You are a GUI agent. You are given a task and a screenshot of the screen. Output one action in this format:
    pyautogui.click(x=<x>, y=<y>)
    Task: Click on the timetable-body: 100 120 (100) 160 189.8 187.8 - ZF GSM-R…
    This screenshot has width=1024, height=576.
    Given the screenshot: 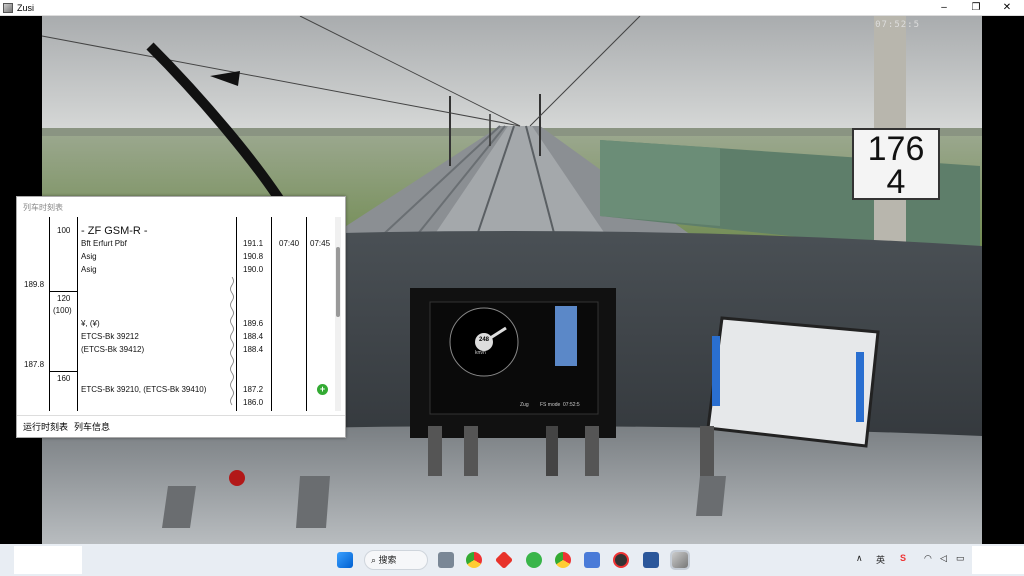 What is the action you would take?
    pyautogui.click(x=179, y=314)
    